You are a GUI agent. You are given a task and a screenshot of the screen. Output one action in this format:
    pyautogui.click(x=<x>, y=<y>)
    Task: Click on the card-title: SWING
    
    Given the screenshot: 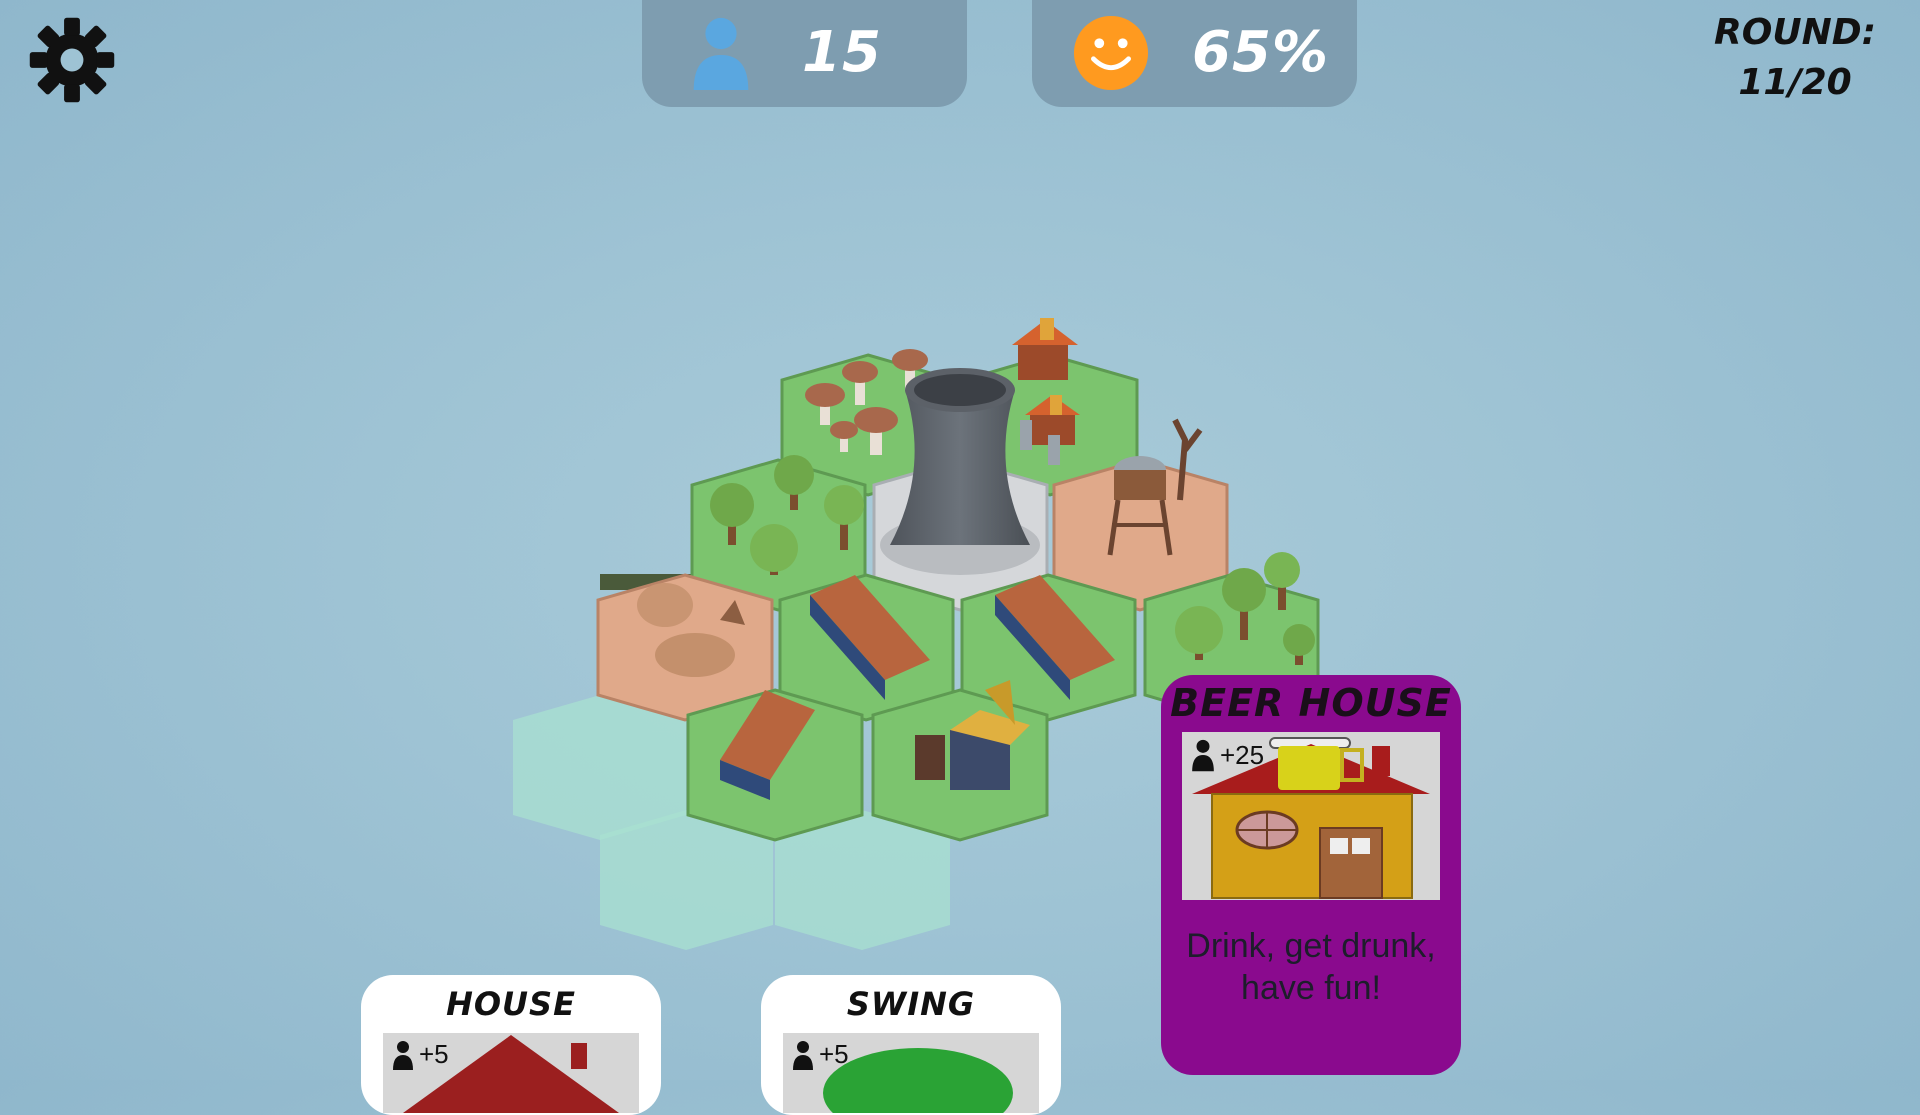 What is the action you would take?
    pyautogui.click(x=911, y=1004)
    